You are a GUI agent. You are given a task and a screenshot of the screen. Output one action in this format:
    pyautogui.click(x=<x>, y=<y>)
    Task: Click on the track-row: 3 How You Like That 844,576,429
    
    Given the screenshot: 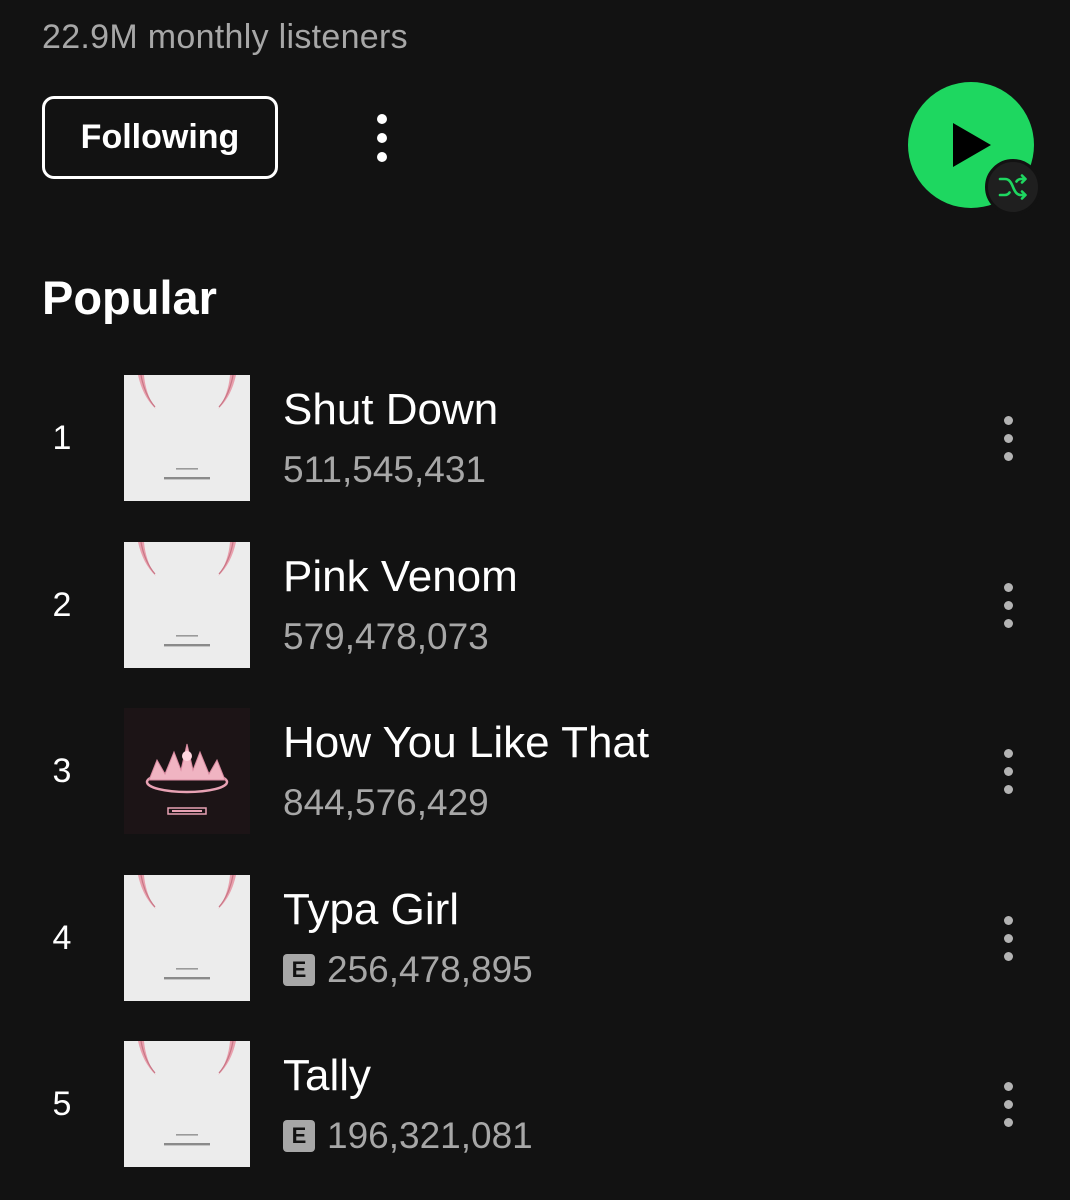 What is the action you would take?
    pyautogui.click(x=535, y=771)
    